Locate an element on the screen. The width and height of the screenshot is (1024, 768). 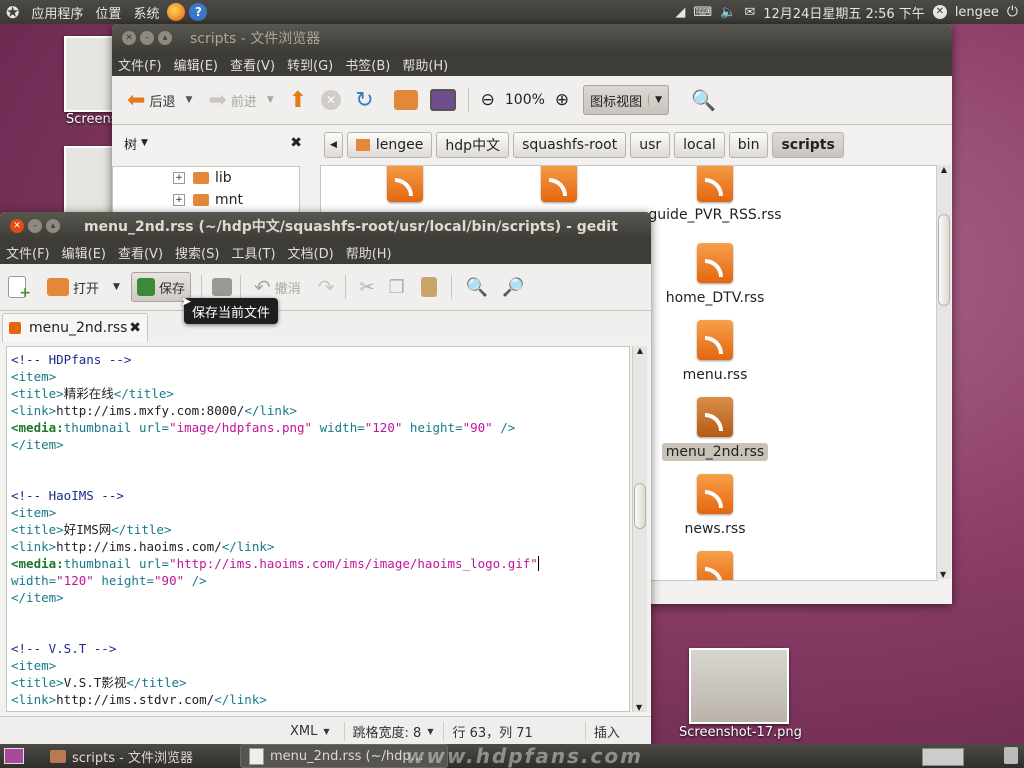
menu-search: 搜索(S) is located at coordinates (197, 252).